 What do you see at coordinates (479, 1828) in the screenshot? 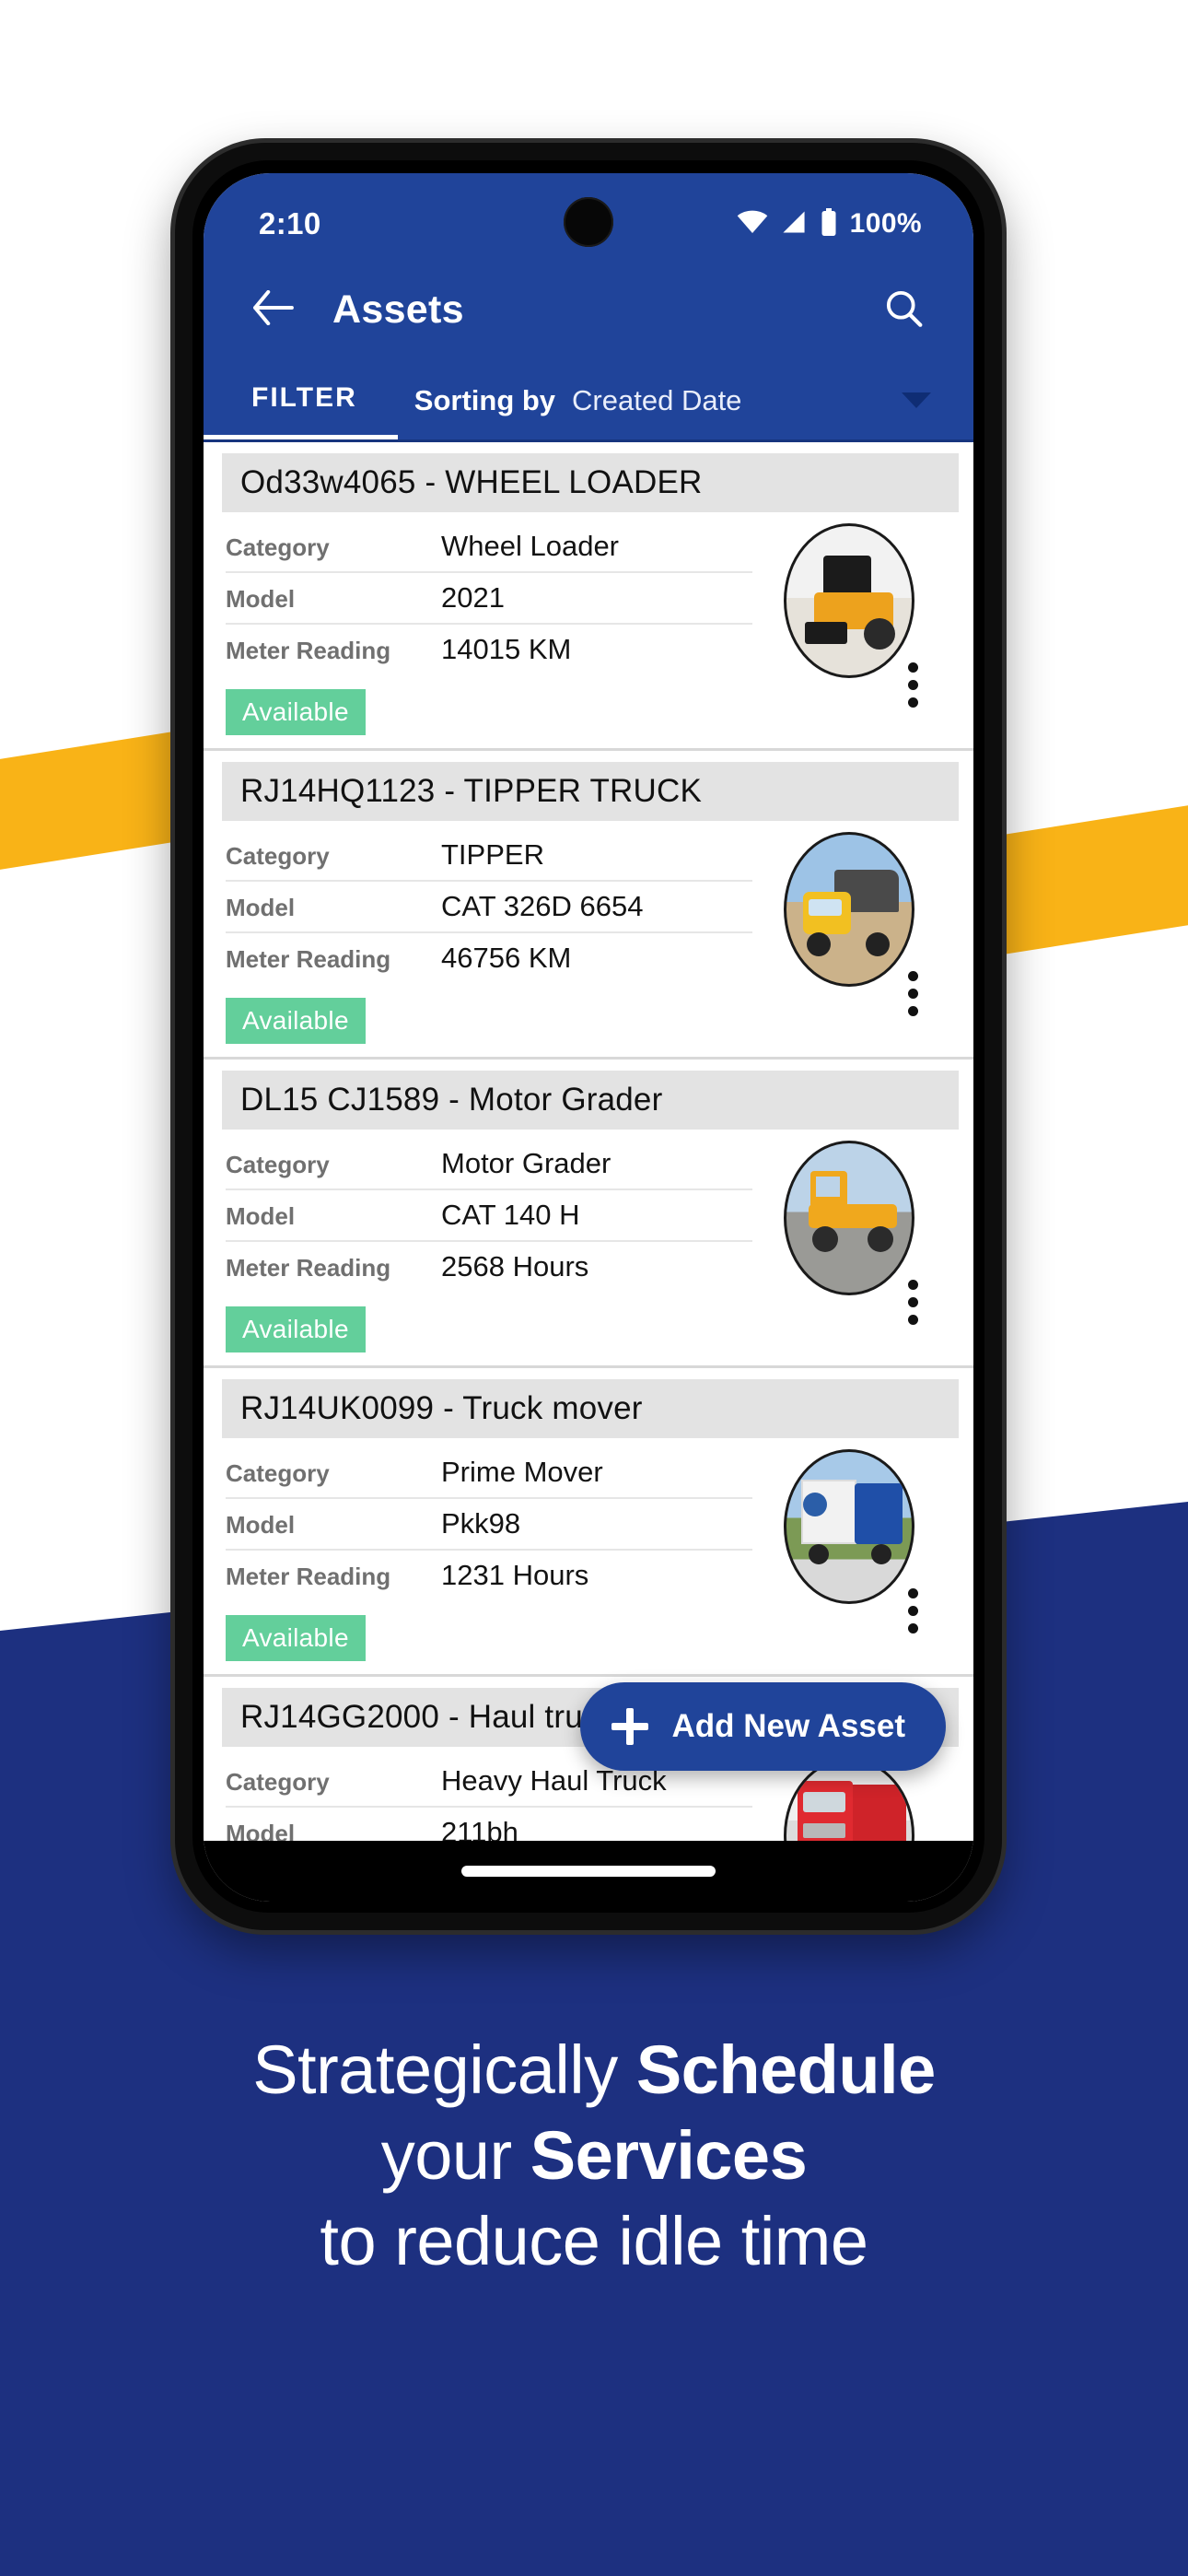
I see `field-value: 211bh` at bounding box center [479, 1828].